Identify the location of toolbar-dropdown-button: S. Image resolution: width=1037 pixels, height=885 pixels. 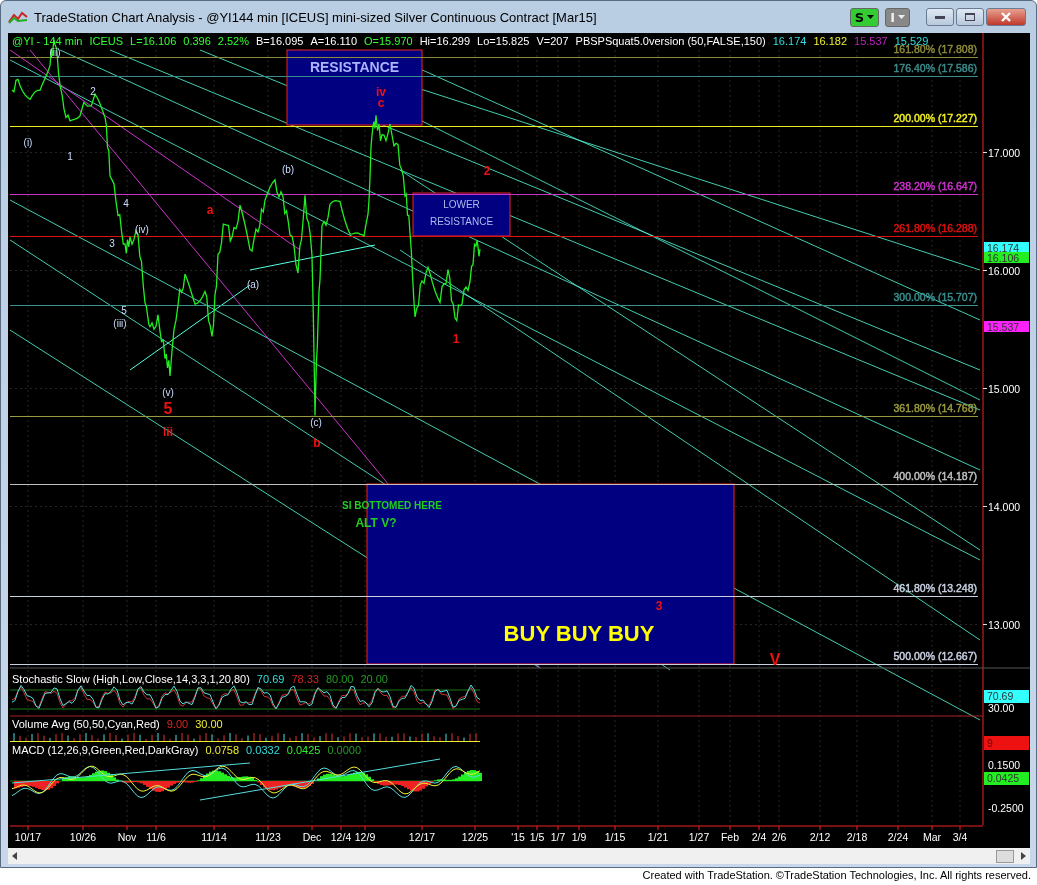
(864, 17).